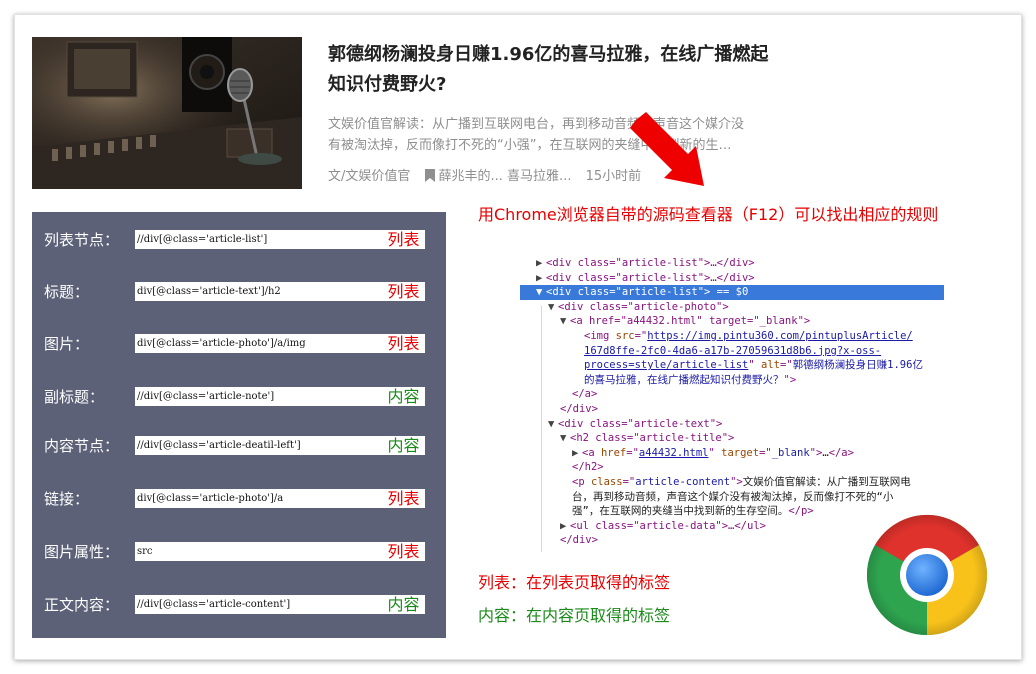 The width and height of the screenshot is (1036, 674). What do you see at coordinates (67, 292) in the screenshot?
I see `rule-label: 标题：` at bounding box center [67, 292].